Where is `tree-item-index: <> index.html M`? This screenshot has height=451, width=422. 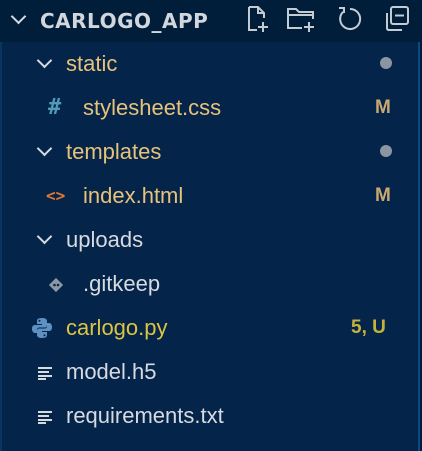
tree-item-index: <> index.html M is located at coordinates (210, 196).